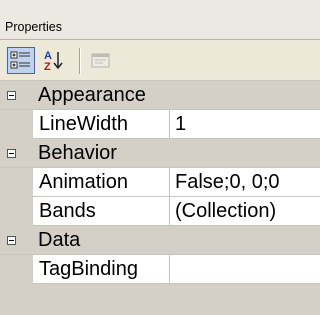  I want to click on property-row-linewidth: LineWidth 1, so click(160, 124).